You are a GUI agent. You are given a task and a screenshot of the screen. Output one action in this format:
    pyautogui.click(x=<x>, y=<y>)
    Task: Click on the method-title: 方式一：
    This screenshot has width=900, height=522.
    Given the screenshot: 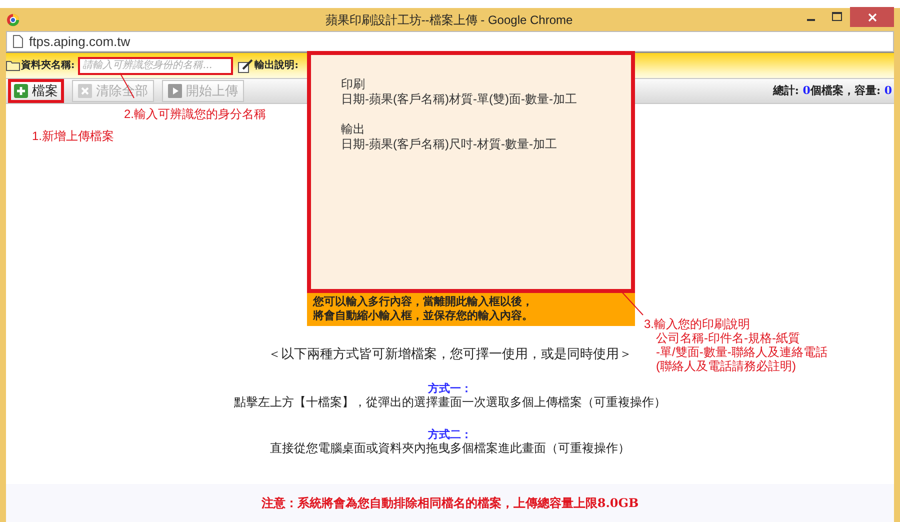 What is the action you would take?
    pyautogui.click(x=450, y=388)
    